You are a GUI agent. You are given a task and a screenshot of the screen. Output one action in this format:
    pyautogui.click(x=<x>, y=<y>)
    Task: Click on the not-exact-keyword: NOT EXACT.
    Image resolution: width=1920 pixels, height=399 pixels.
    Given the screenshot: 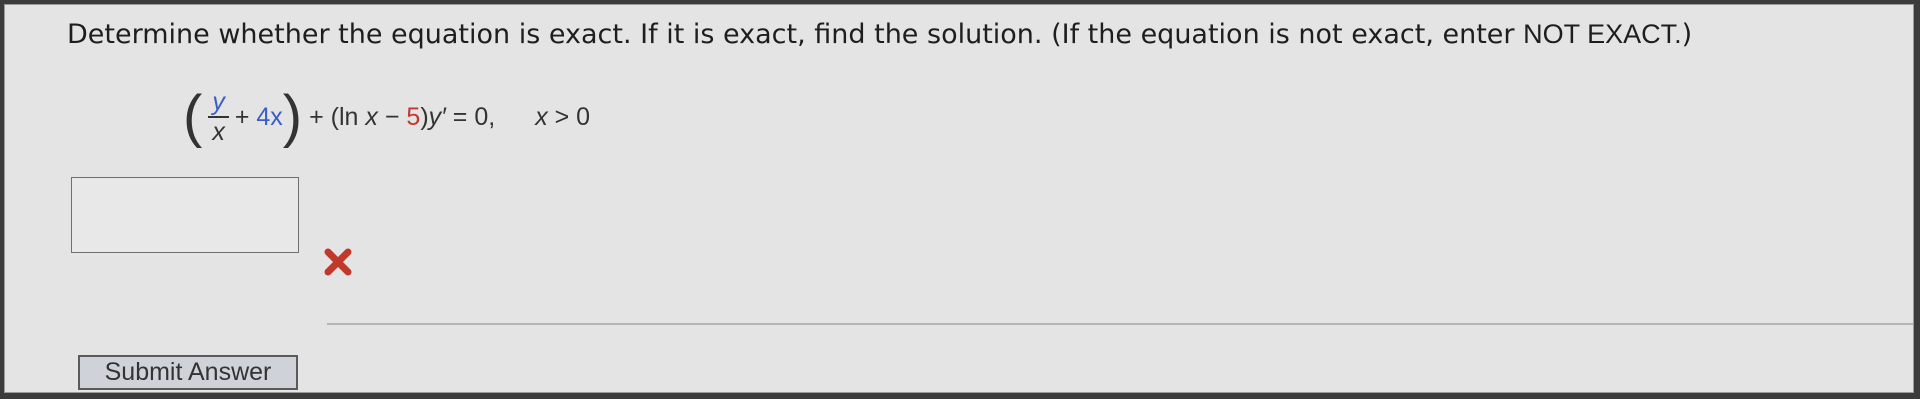 What is the action you would take?
    pyautogui.click(x=1602, y=34)
    